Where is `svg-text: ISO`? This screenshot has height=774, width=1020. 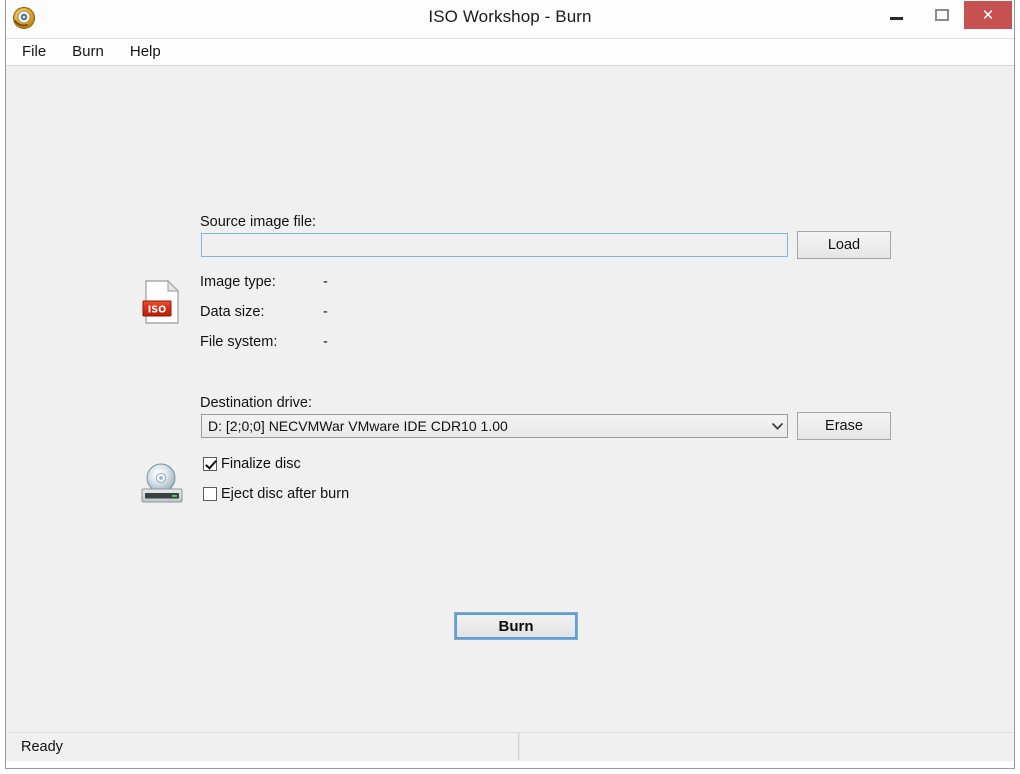
svg-text: ISO is located at coordinates (157, 310).